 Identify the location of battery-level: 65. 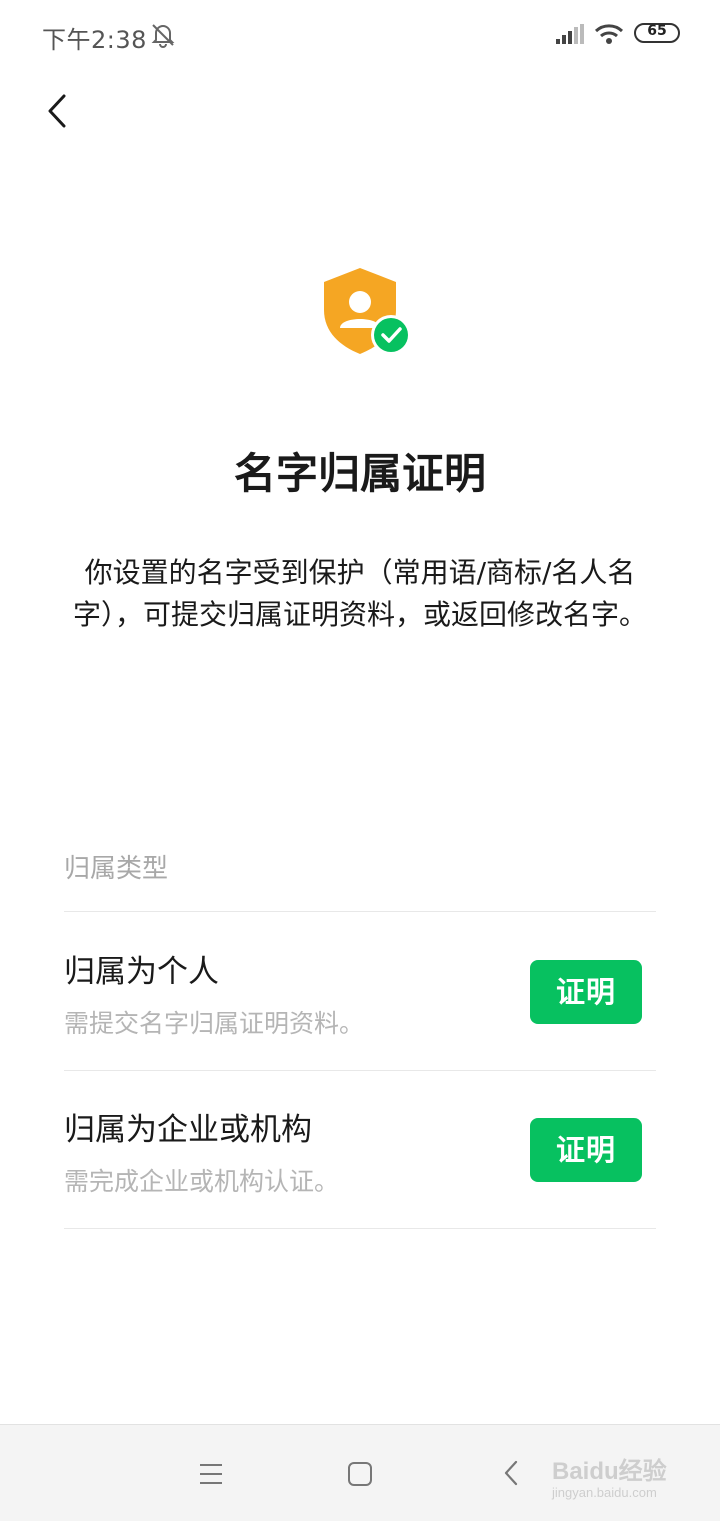
(657, 31).